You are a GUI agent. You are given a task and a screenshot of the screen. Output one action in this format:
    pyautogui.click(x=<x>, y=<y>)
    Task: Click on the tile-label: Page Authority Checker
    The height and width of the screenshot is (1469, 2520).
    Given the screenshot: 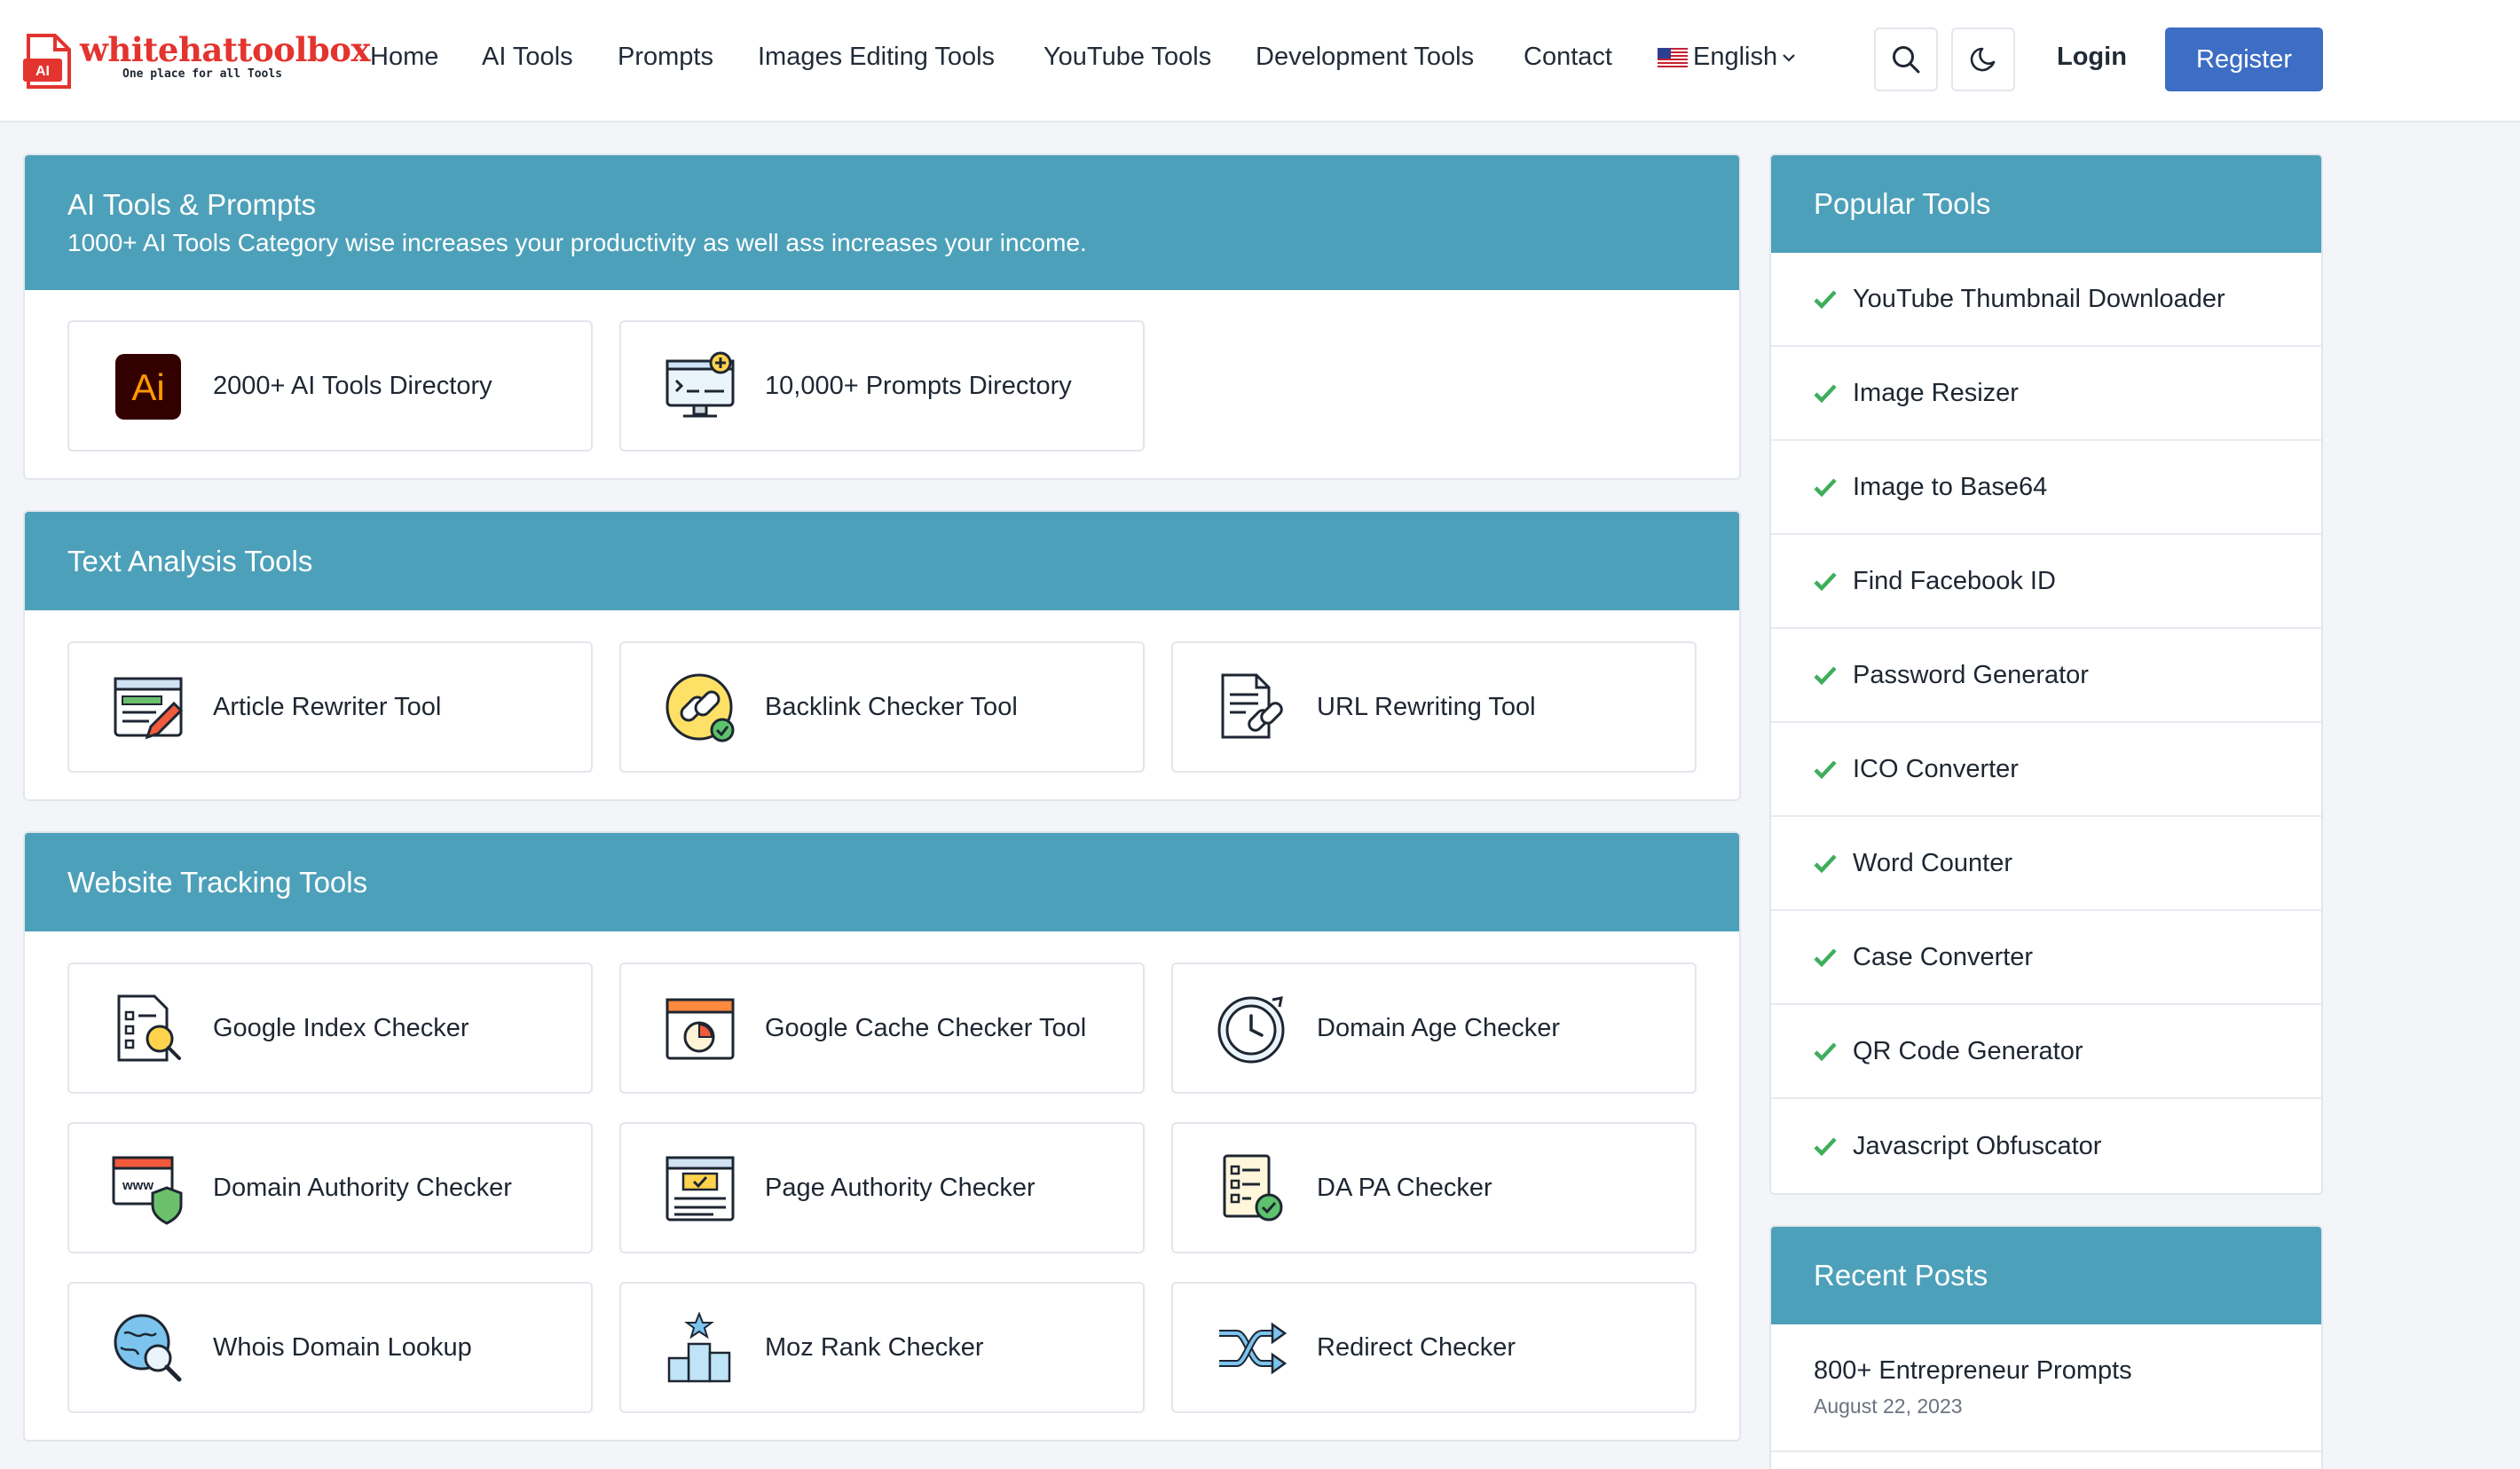 What is the action you would take?
    pyautogui.click(x=901, y=1188)
    